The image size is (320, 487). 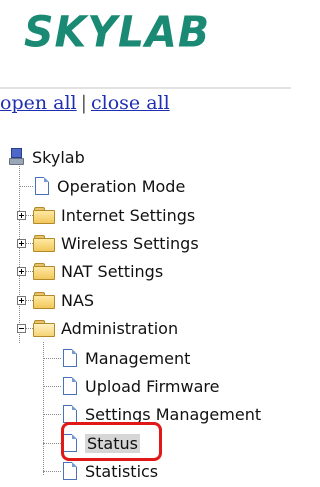 I want to click on expand-wireless-settings-icon, so click(x=21, y=243).